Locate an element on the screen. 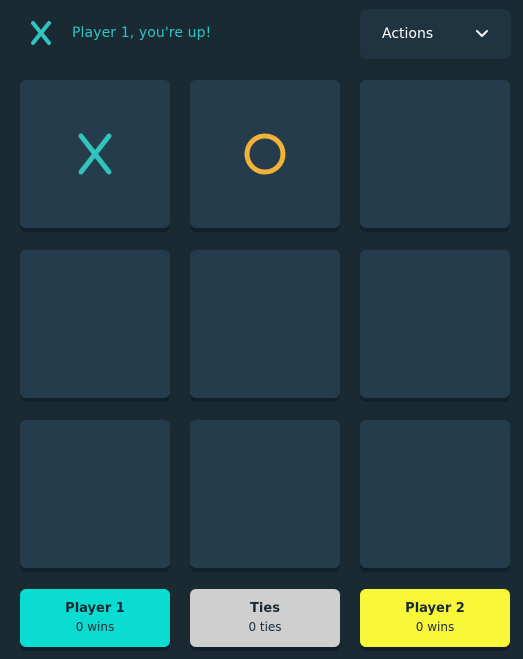 This screenshot has width=523, height=659. player1-score-value: 0 wins is located at coordinates (95, 627).